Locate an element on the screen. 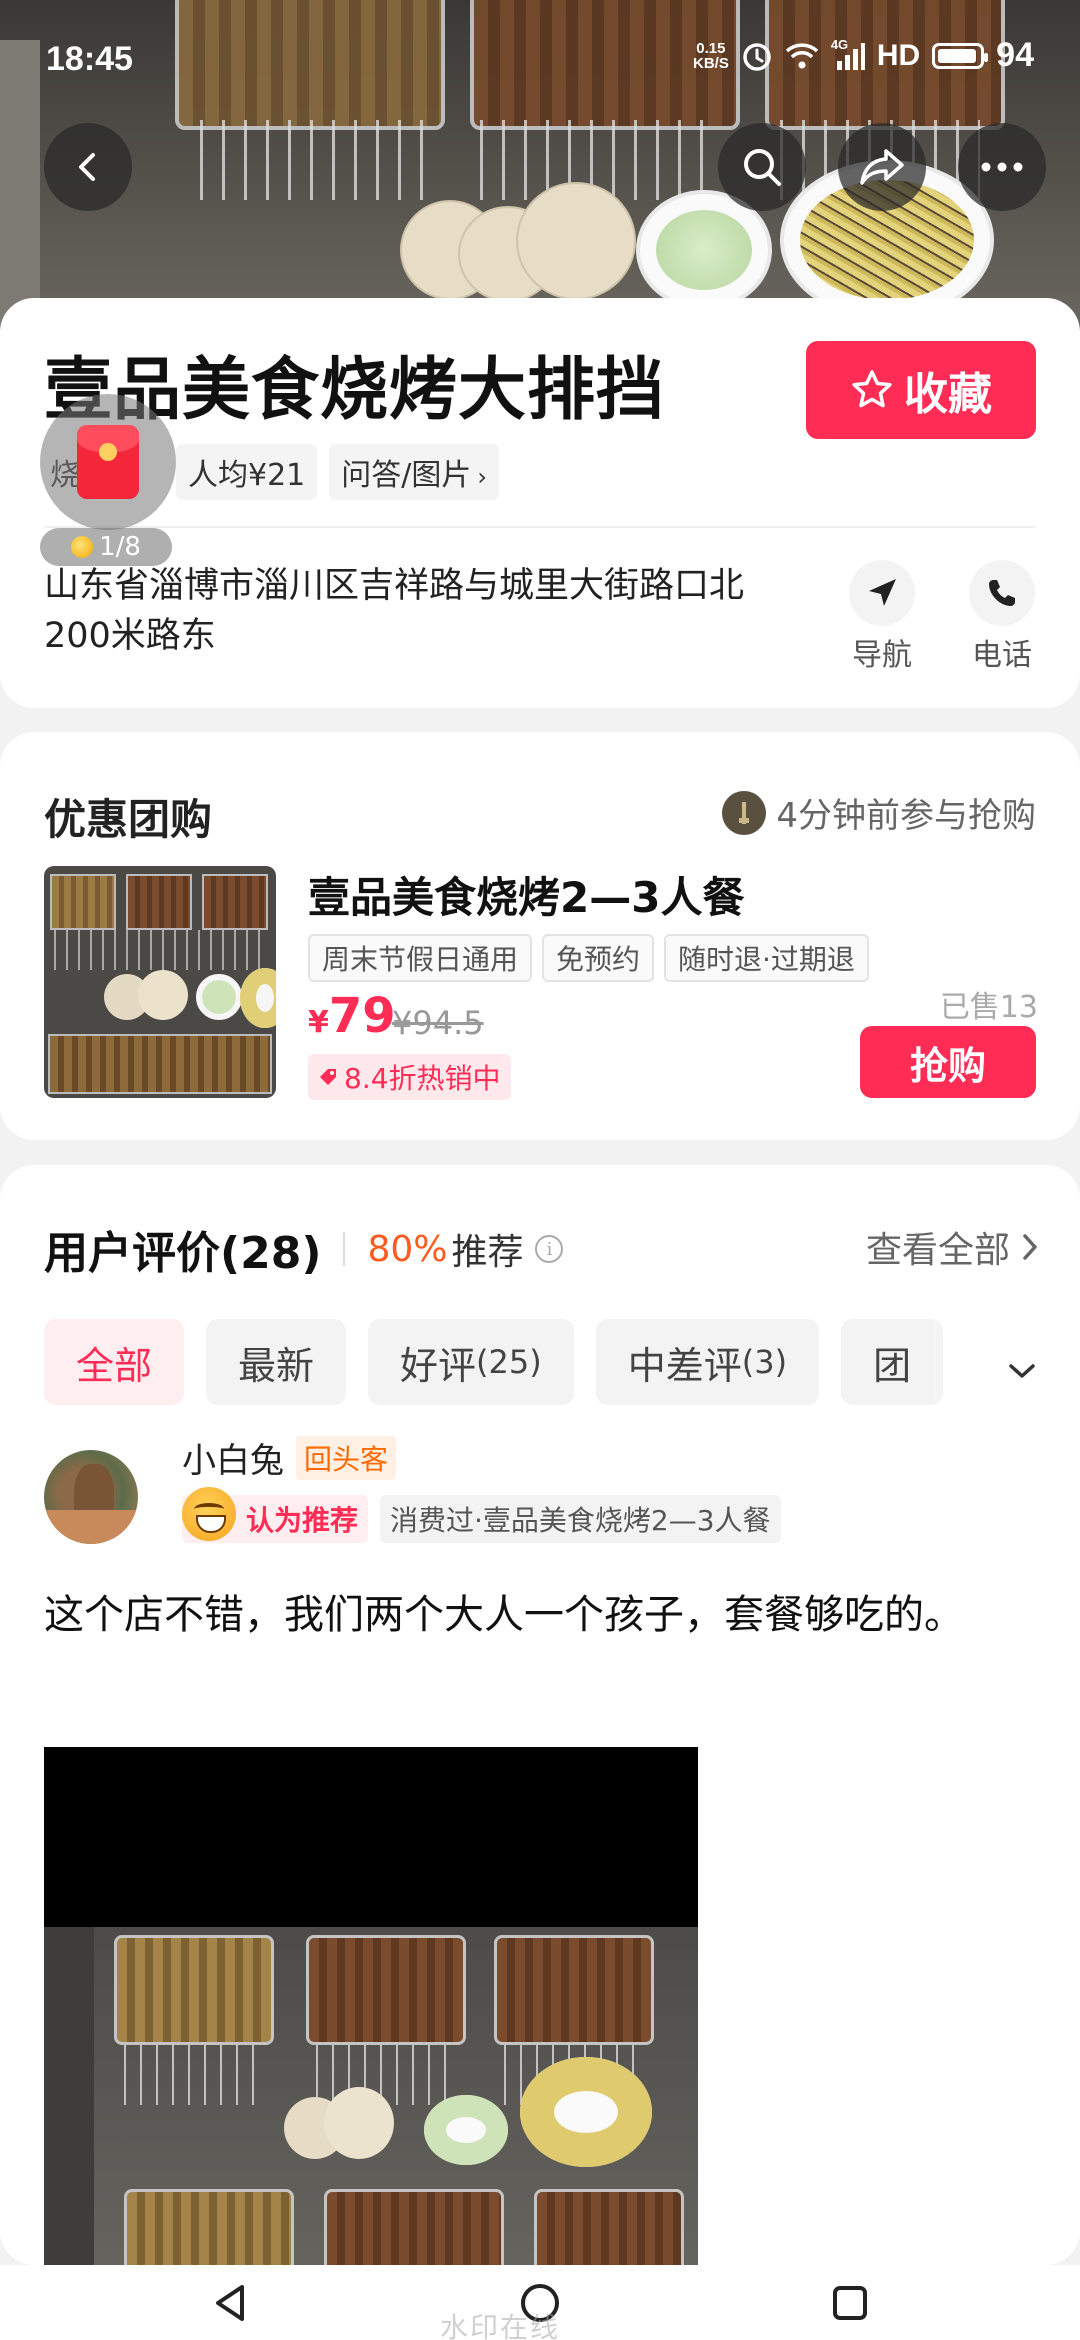  filter-all: 全部 is located at coordinates (114, 1362).